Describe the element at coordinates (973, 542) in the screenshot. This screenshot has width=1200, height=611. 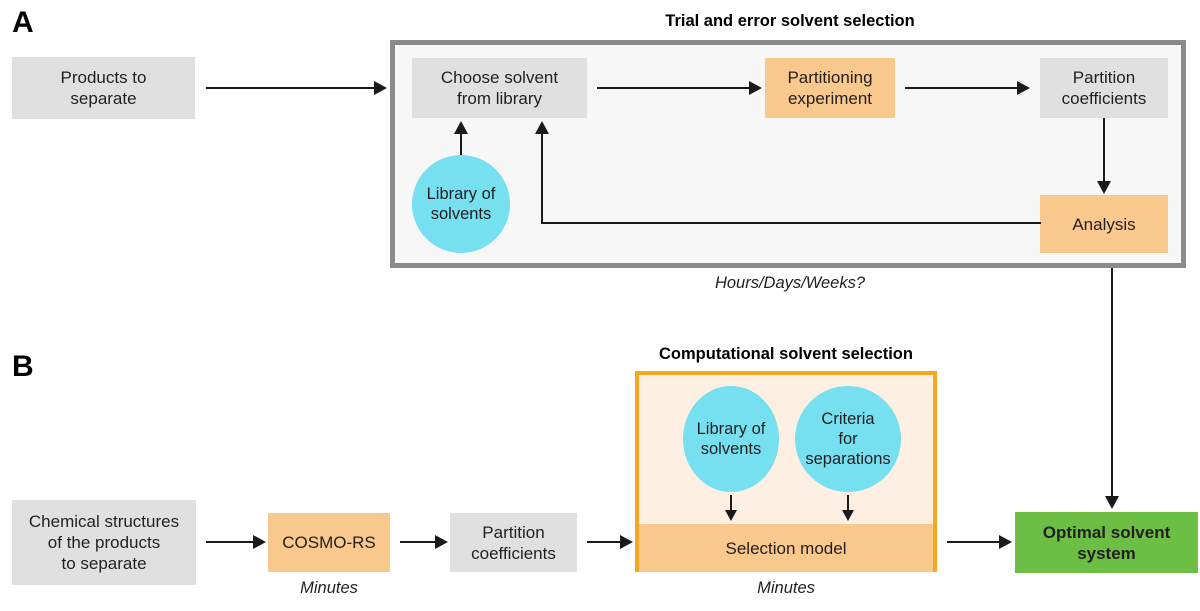
I see `connector-computational-to-optimal-line` at that location.